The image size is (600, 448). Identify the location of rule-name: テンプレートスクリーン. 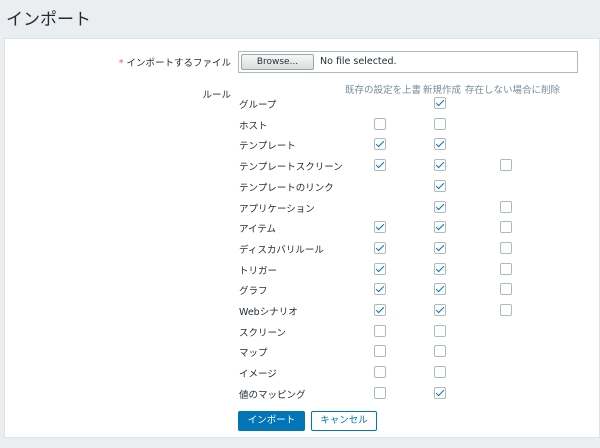
(291, 168).